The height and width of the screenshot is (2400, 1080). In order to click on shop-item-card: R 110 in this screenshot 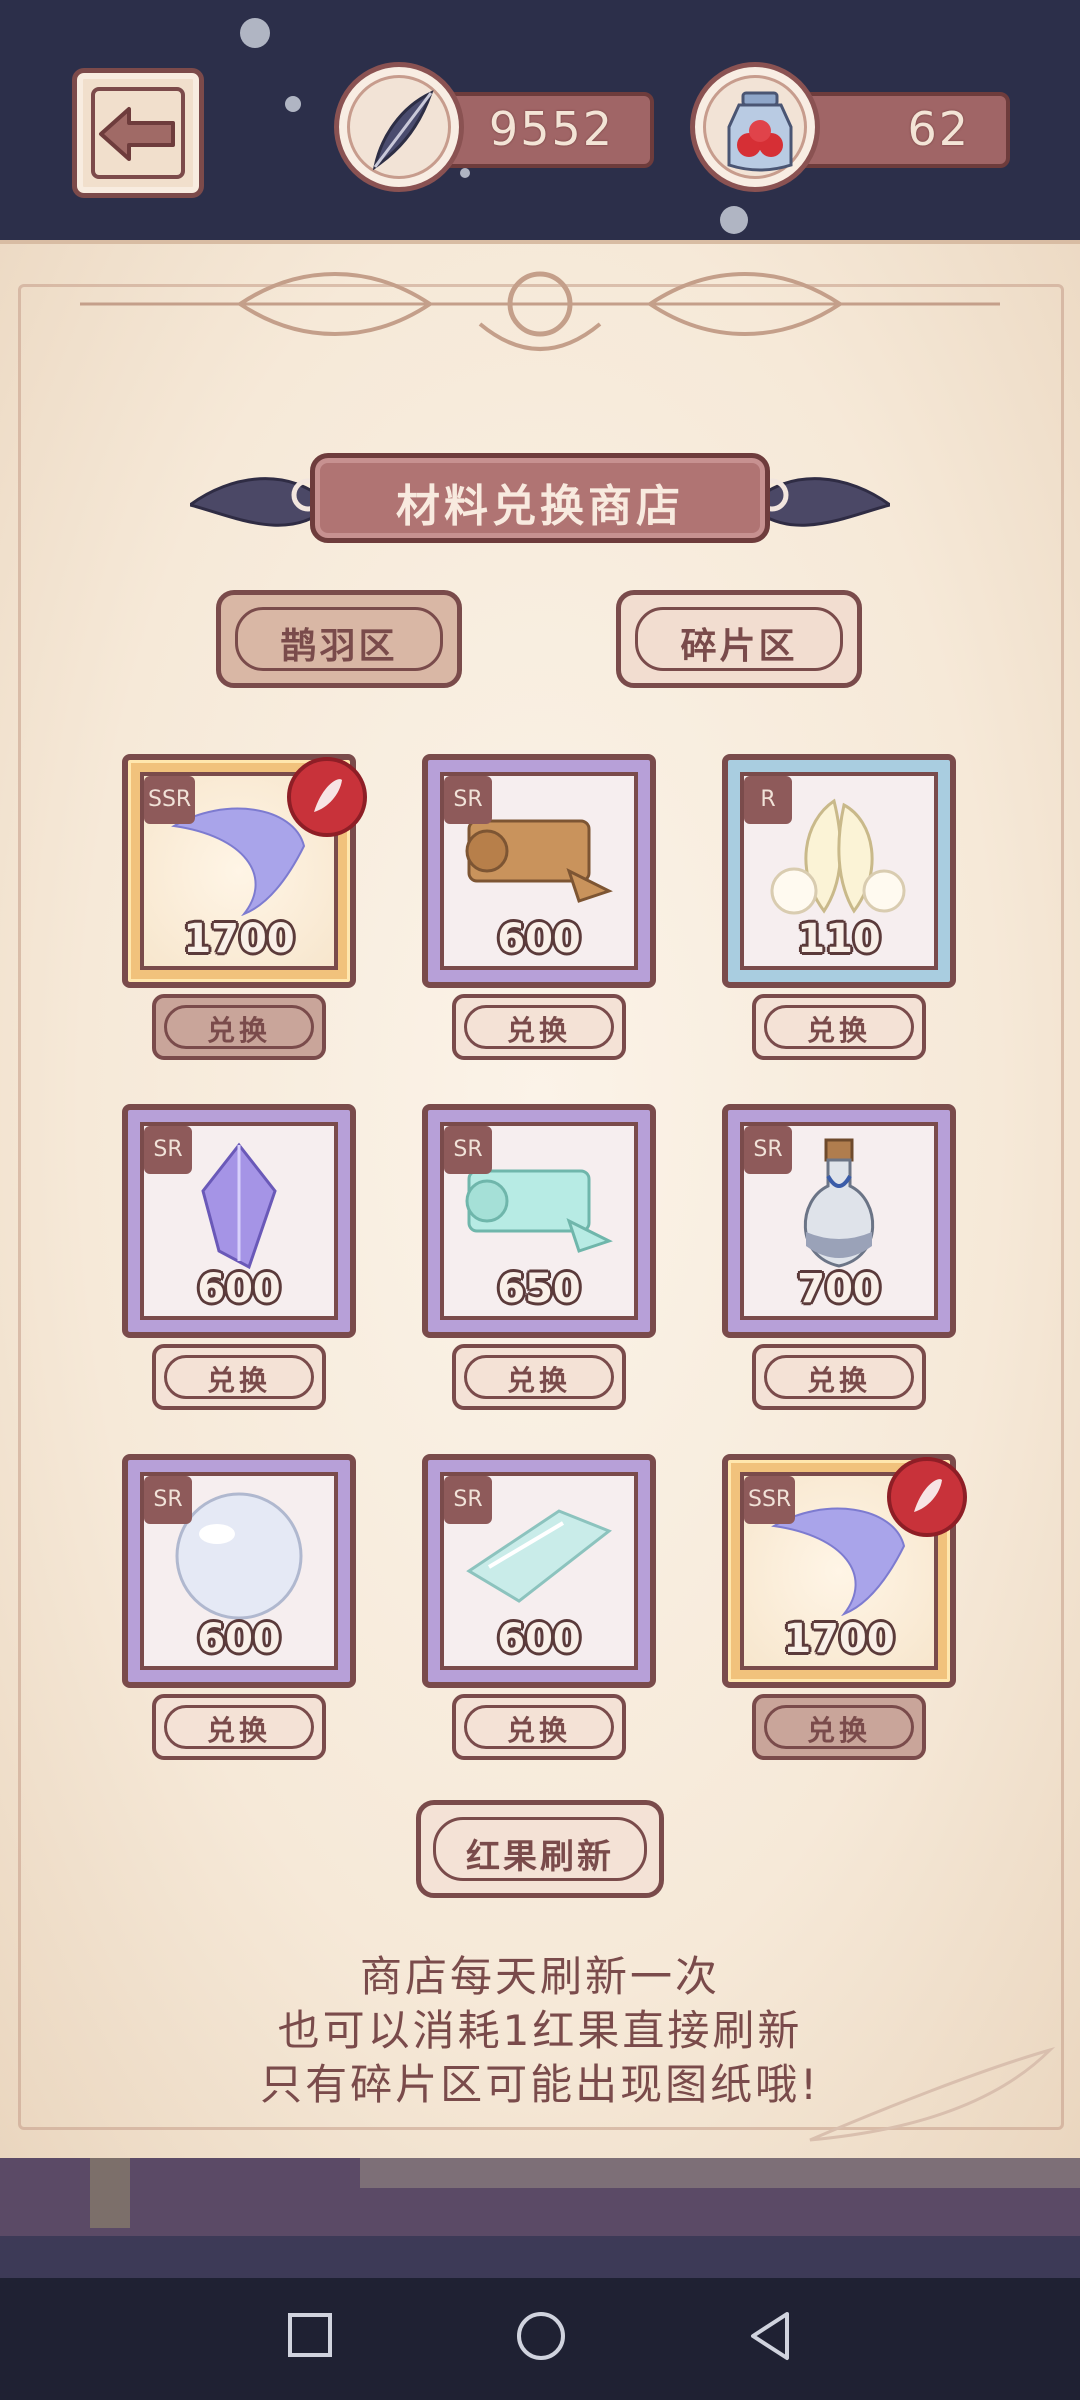, I will do `click(839, 871)`.